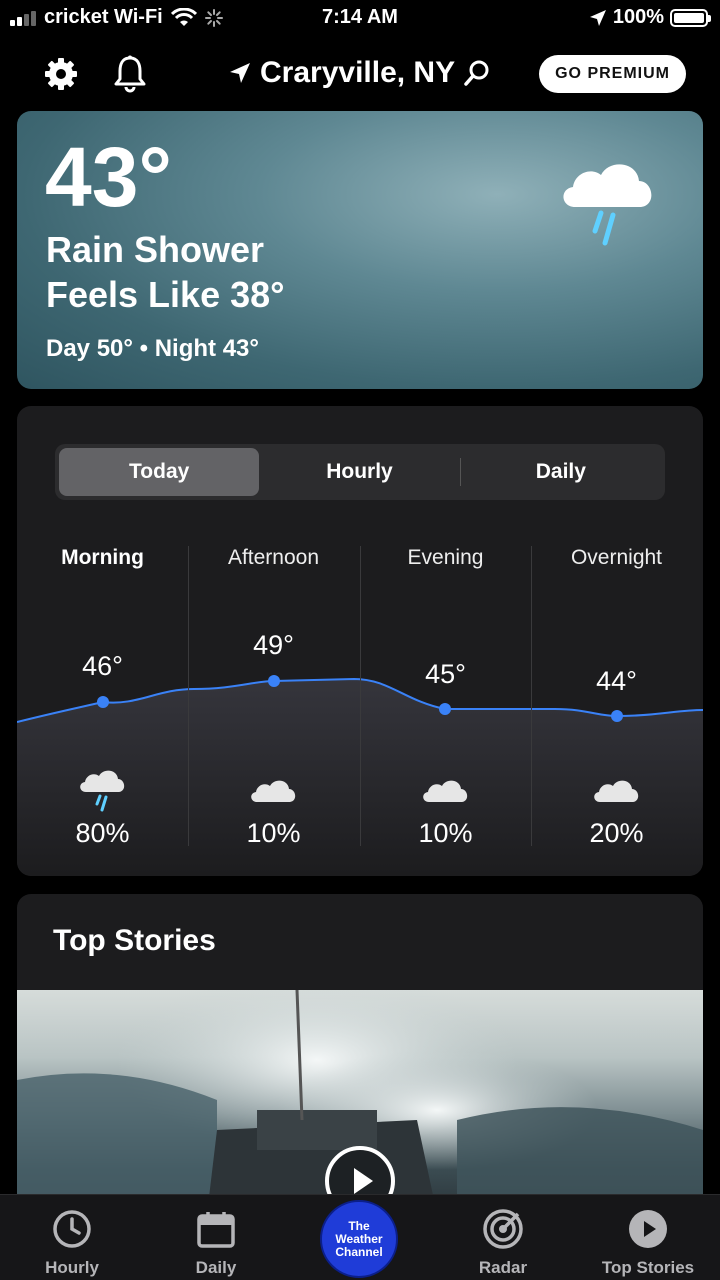 The image size is (720, 1280). Describe the element at coordinates (102, 833) in the screenshot. I see `period-morning-precip: 80%` at that location.